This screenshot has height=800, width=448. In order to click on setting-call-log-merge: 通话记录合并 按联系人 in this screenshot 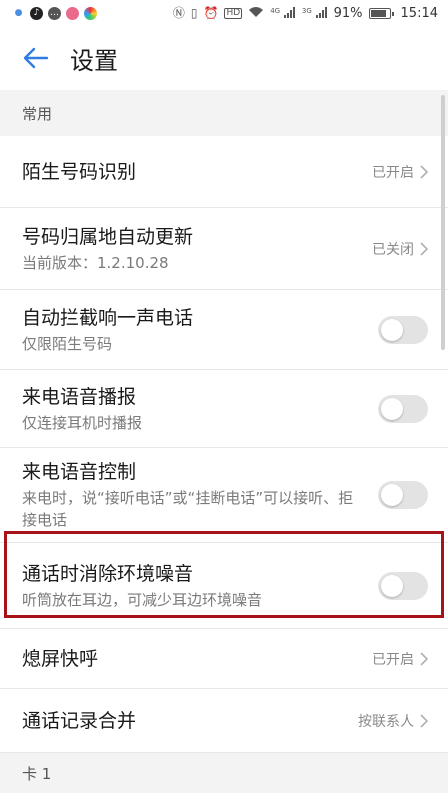, I will do `click(224, 721)`.